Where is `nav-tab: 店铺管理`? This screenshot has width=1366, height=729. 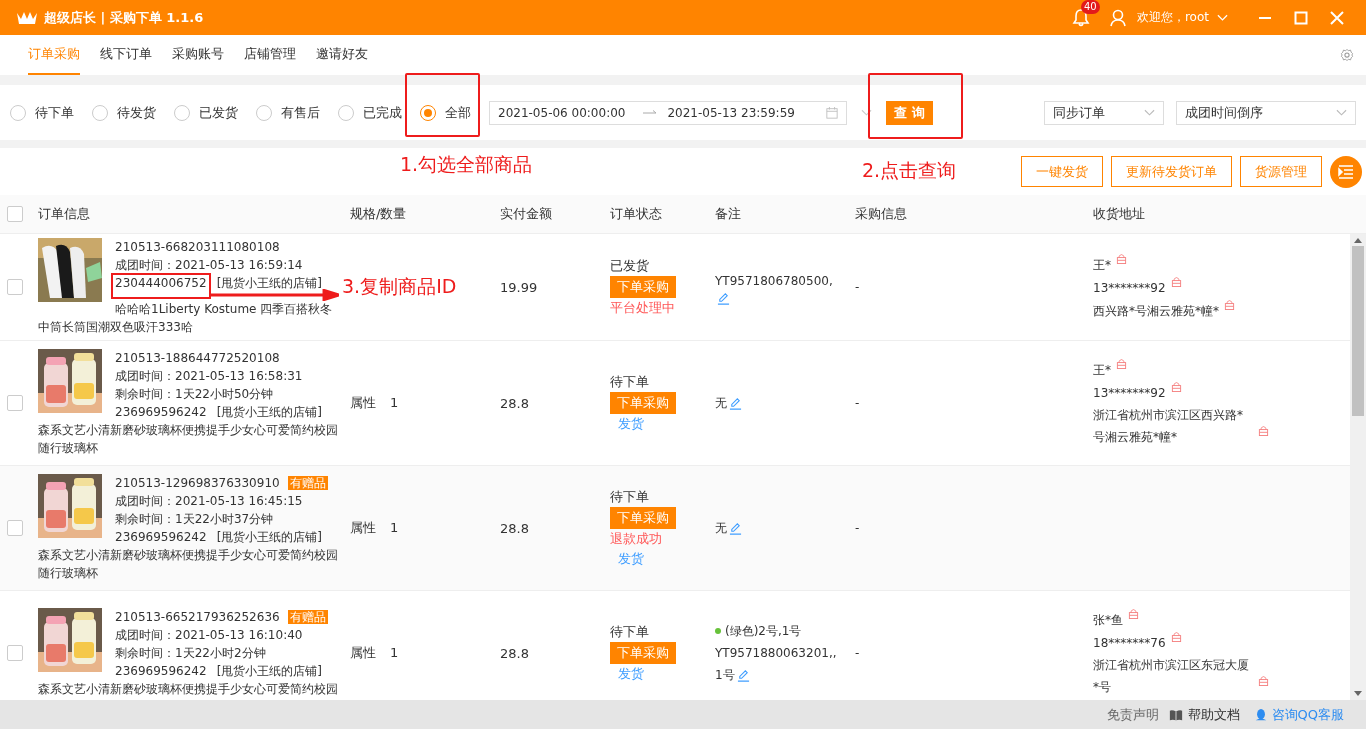 nav-tab: 店铺管理 is located at coordinates (270, 55).